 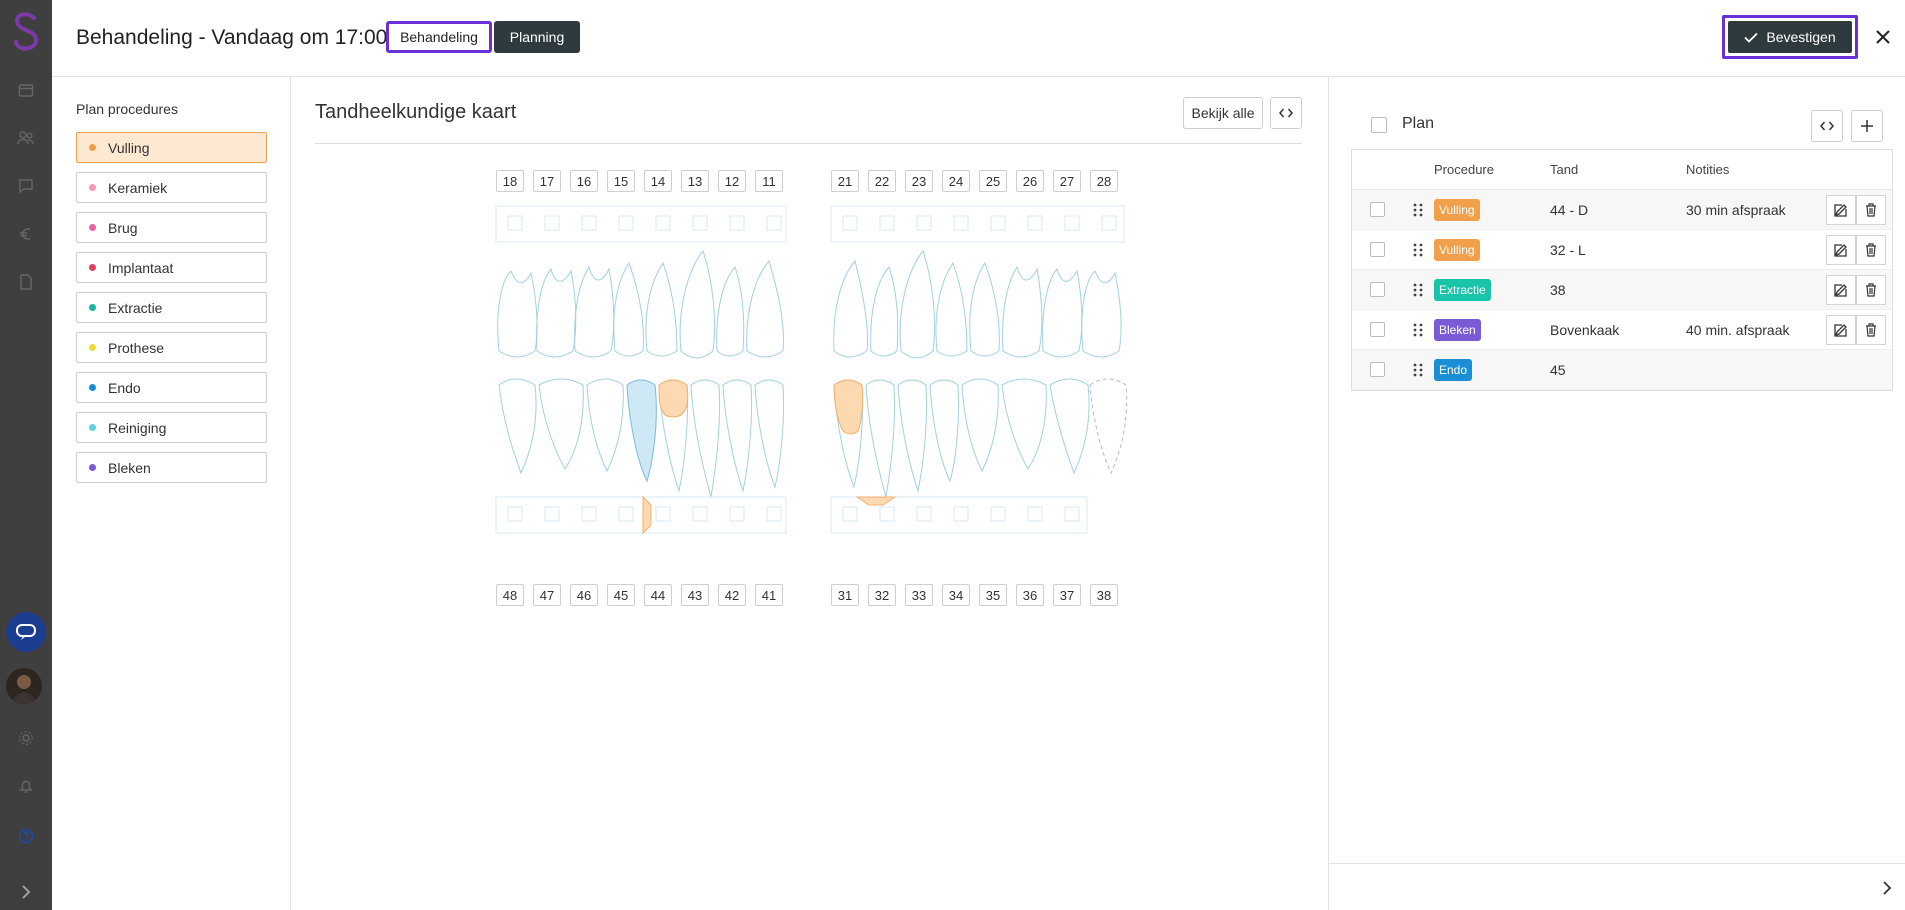 I want to click on tooth-number-36: 36, so click(x=1030, y=595).